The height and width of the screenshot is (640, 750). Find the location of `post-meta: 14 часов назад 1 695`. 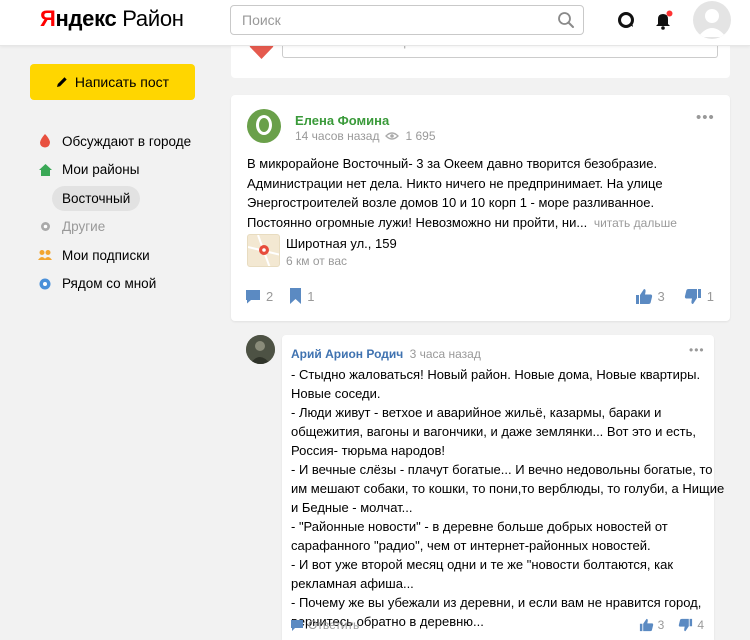

post-meta: 14 часов назад 1 695 is located at coordinates (365, 136).